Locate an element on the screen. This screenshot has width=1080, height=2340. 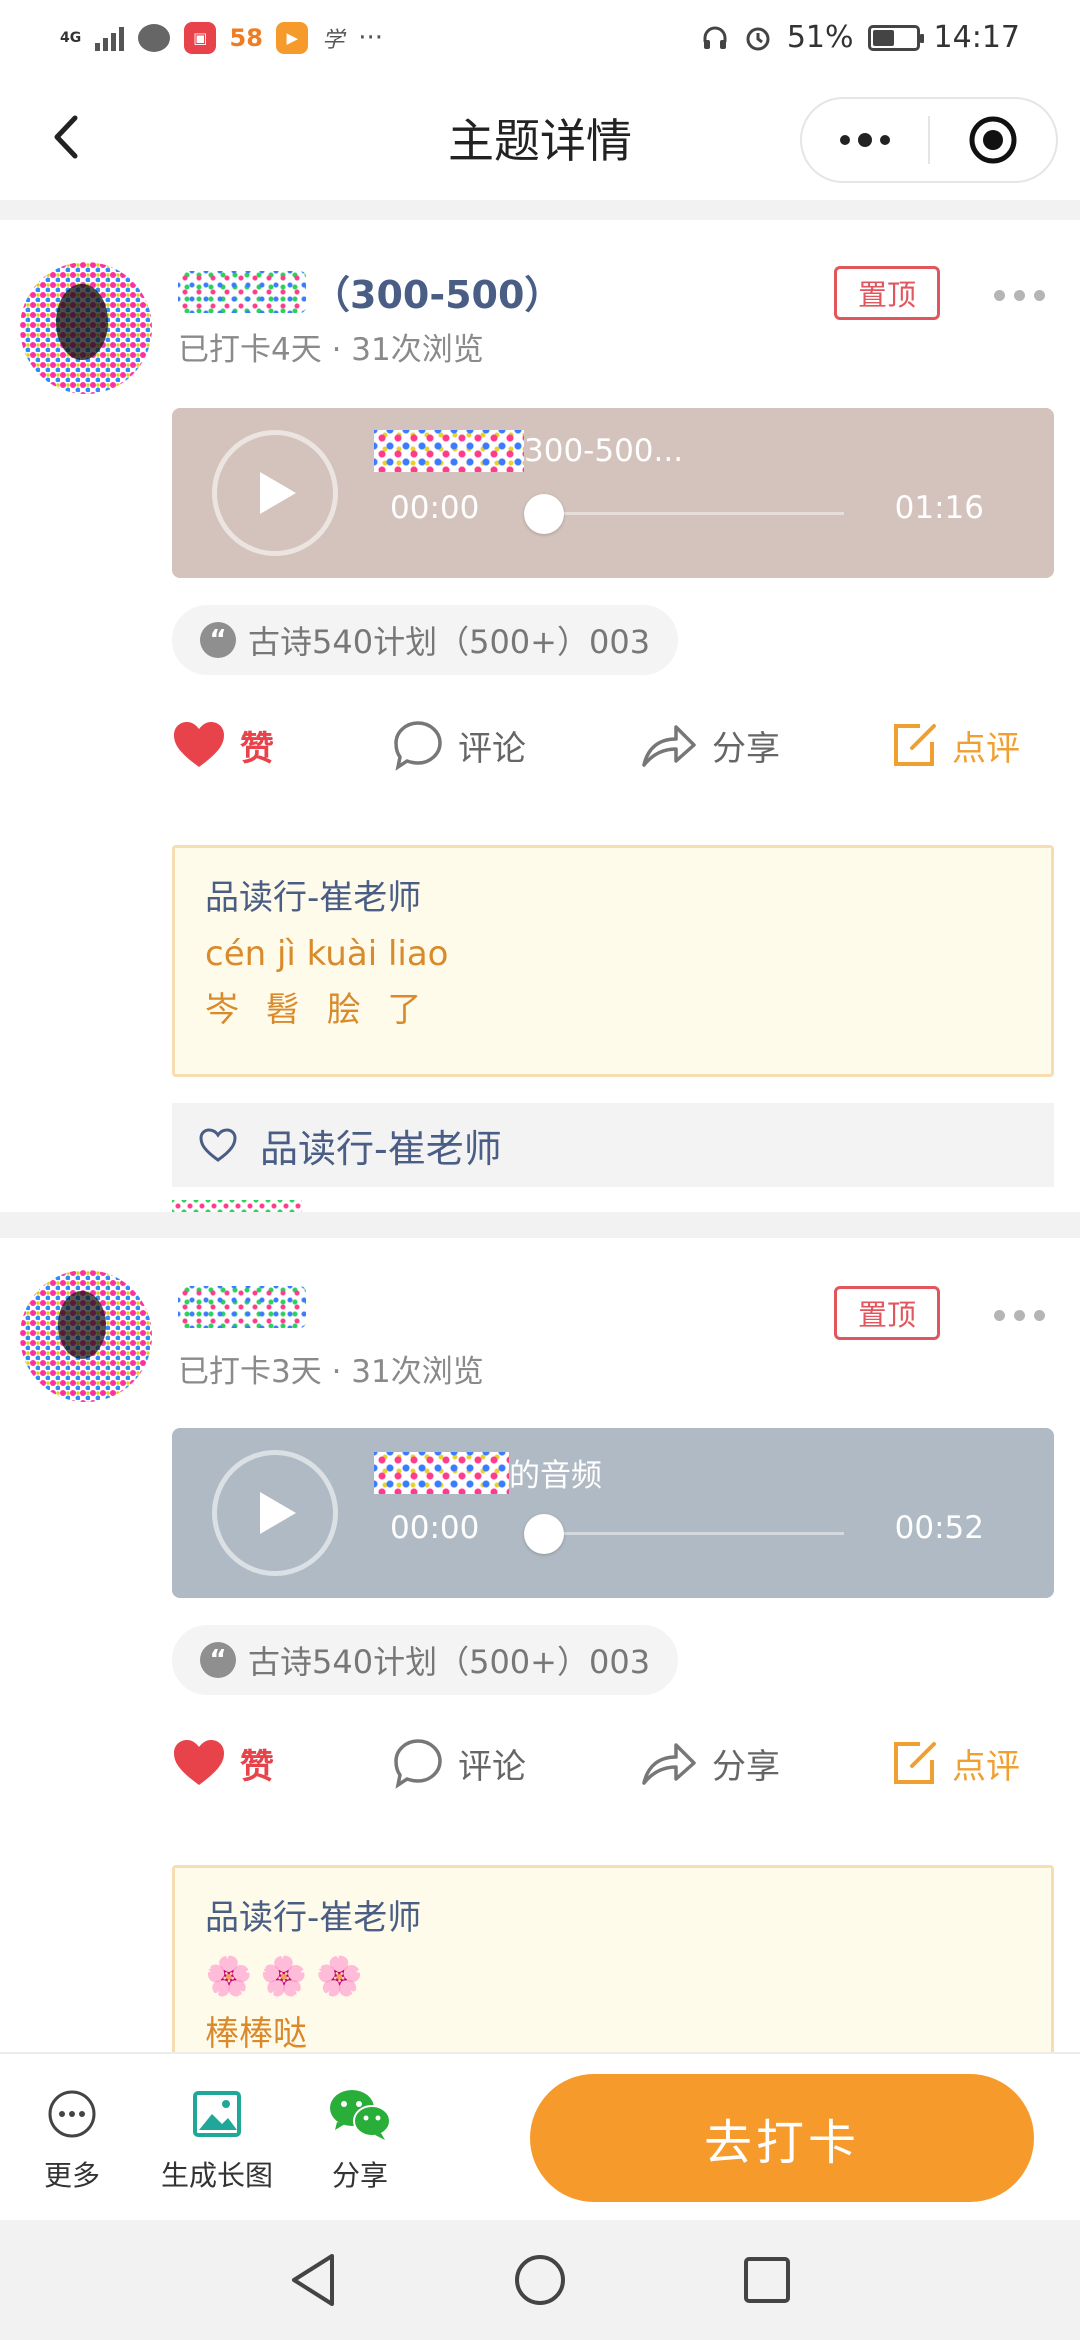
checkin-button: 去打卡 is located at coordinates (782, 2138).